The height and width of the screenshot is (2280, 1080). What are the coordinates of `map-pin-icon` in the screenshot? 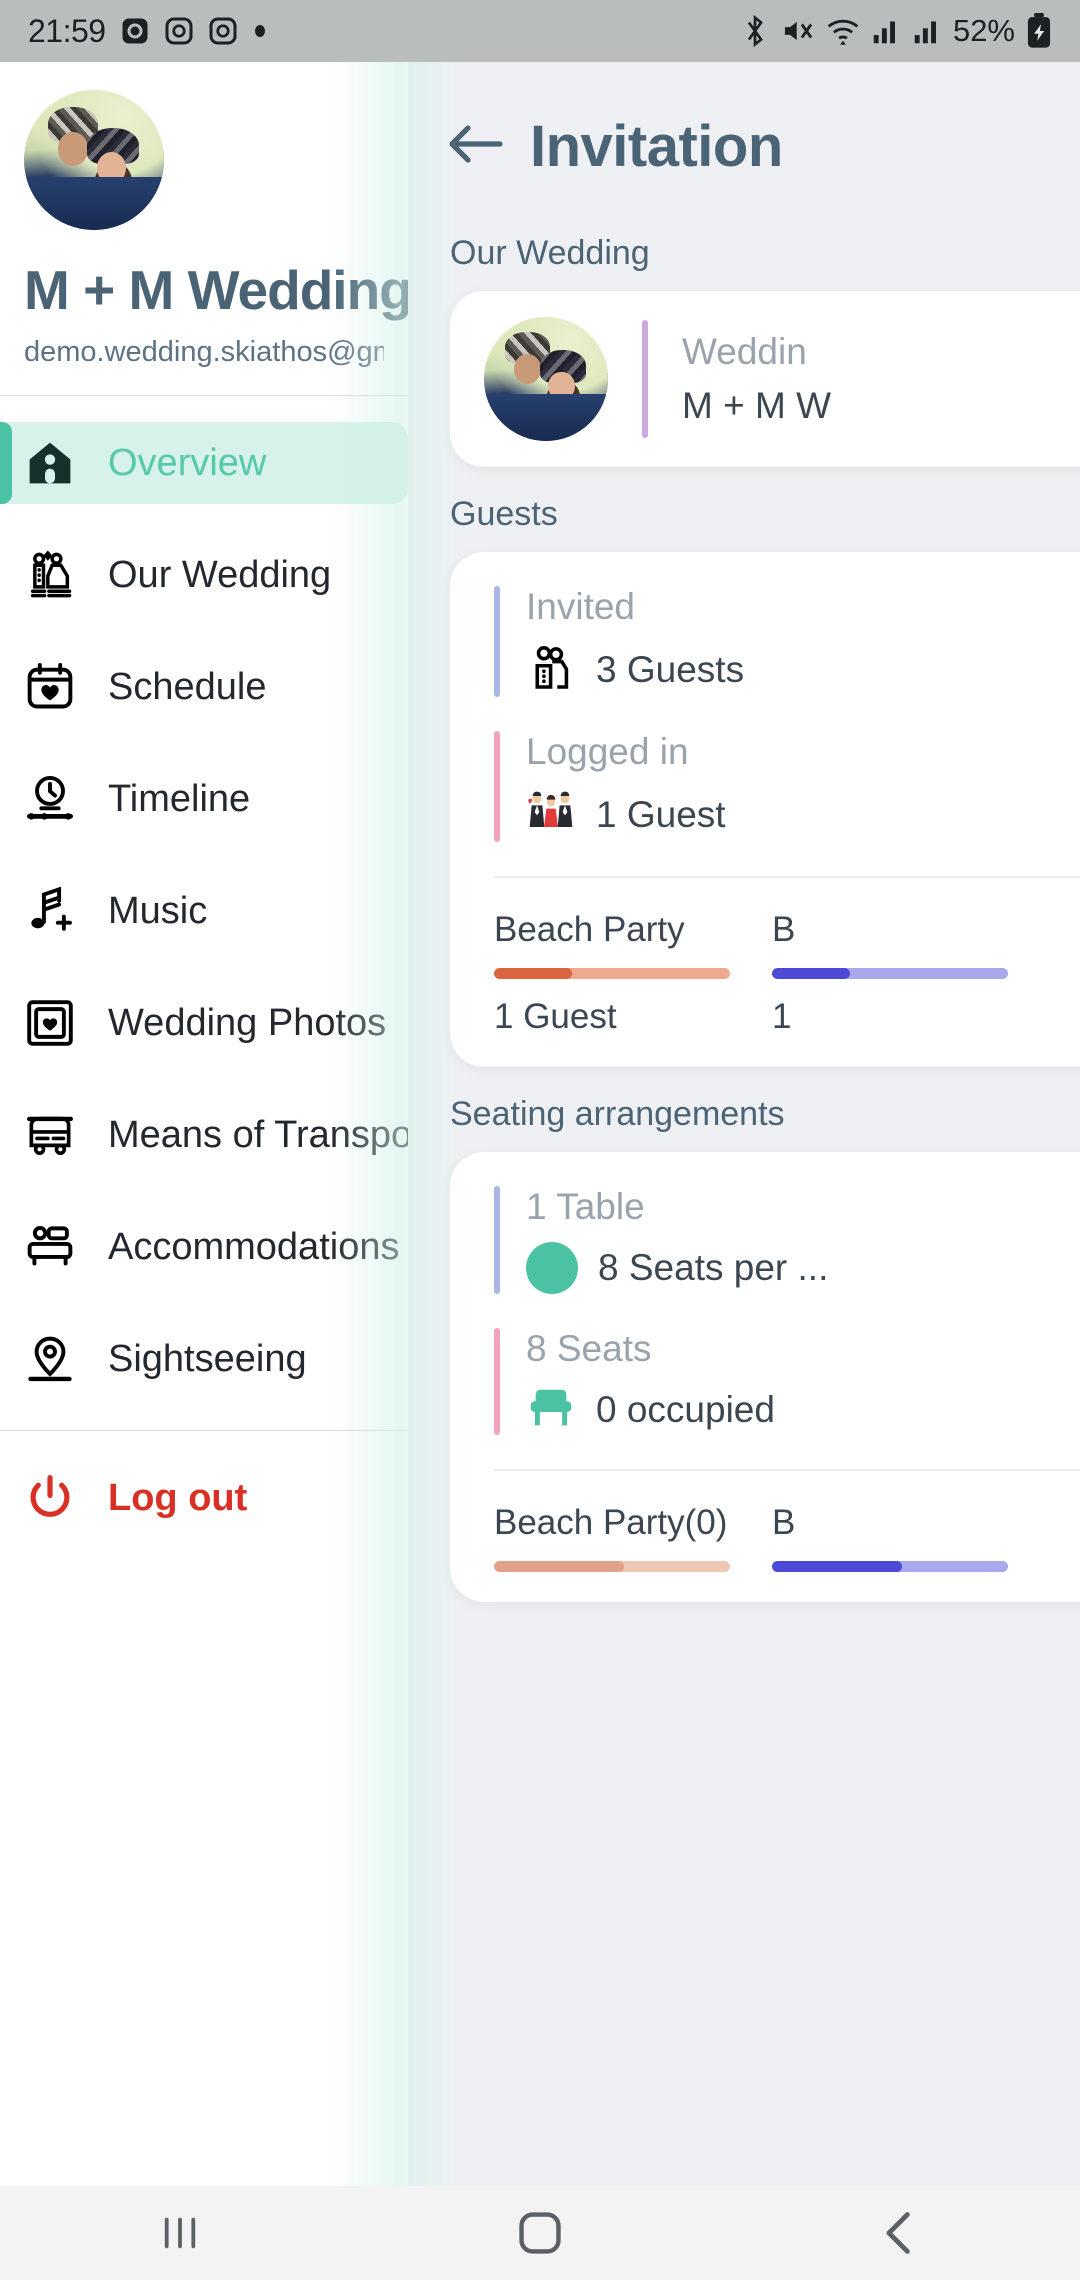 It's located at (50, 1359).